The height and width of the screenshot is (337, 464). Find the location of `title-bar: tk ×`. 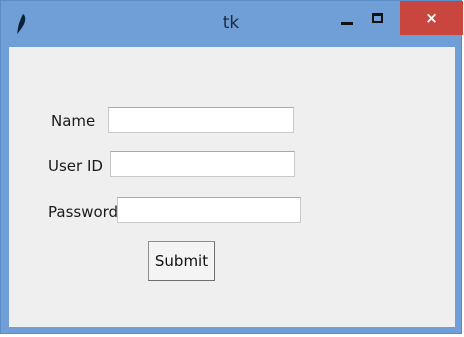

title-bar: tk × is located at coordinates (232, 24).